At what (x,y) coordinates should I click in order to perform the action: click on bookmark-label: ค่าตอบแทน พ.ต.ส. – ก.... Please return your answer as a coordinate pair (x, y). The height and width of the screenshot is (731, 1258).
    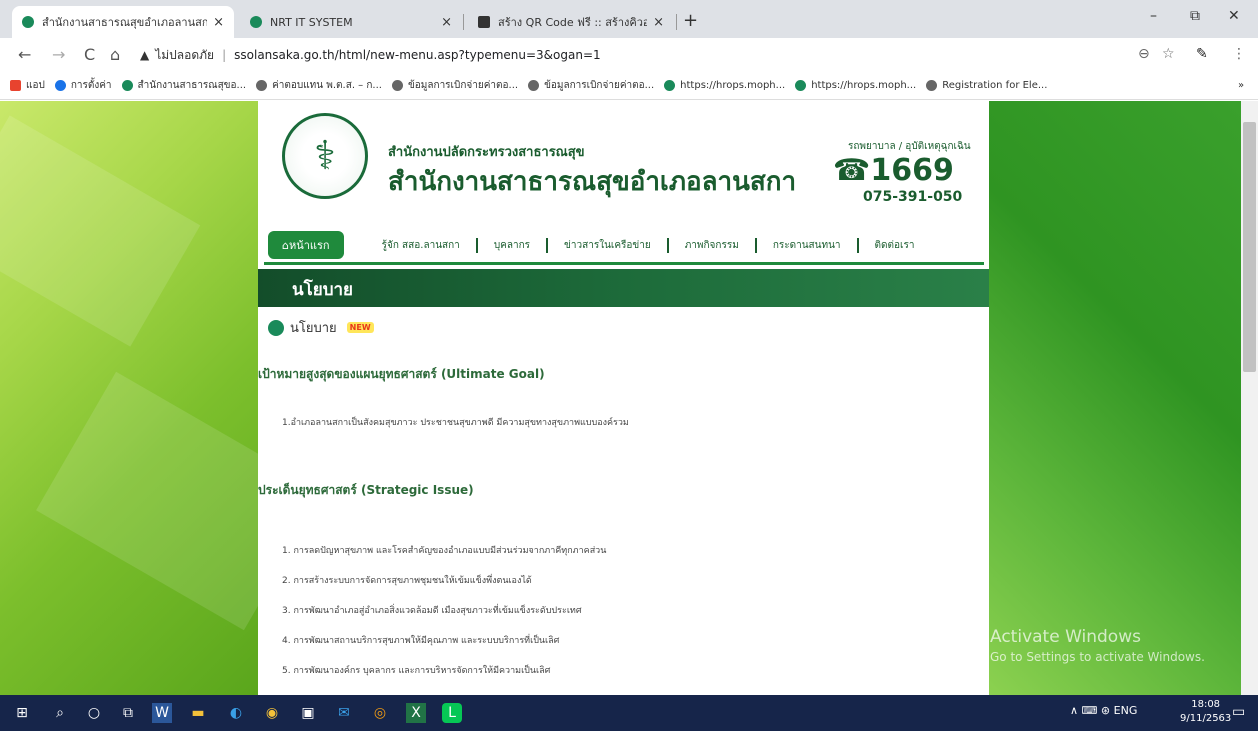
    Looking at the image, I should click on (327, 85).